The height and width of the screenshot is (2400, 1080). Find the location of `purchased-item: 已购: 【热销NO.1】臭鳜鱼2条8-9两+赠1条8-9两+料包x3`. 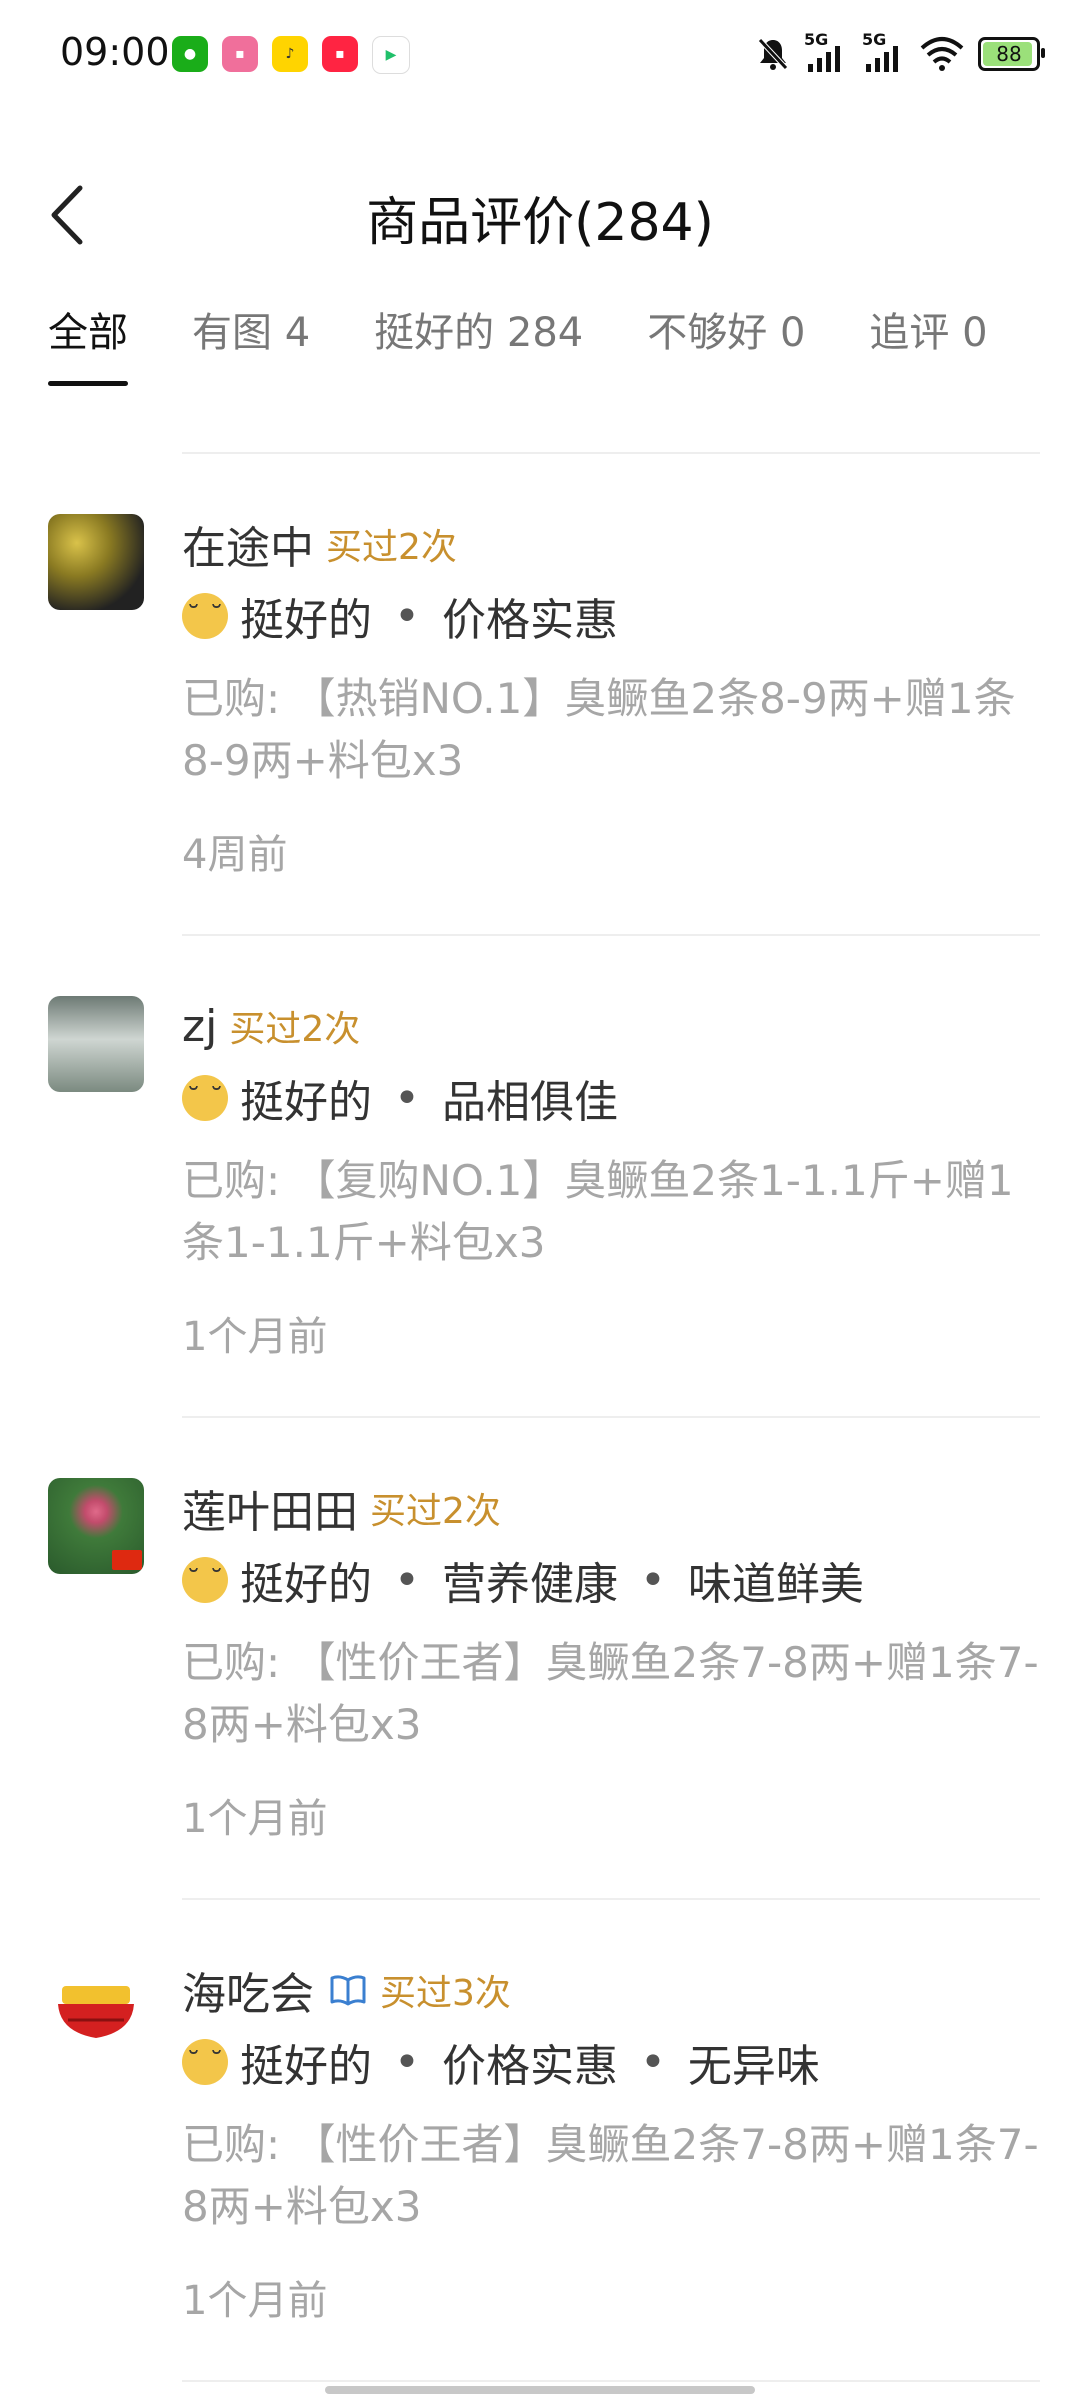

purchased-item: 已购: 【热销NO.1】臭鳜鱼2条8-9两+赠1条8-9两+料包x3 is located at coordinates (599, 729).